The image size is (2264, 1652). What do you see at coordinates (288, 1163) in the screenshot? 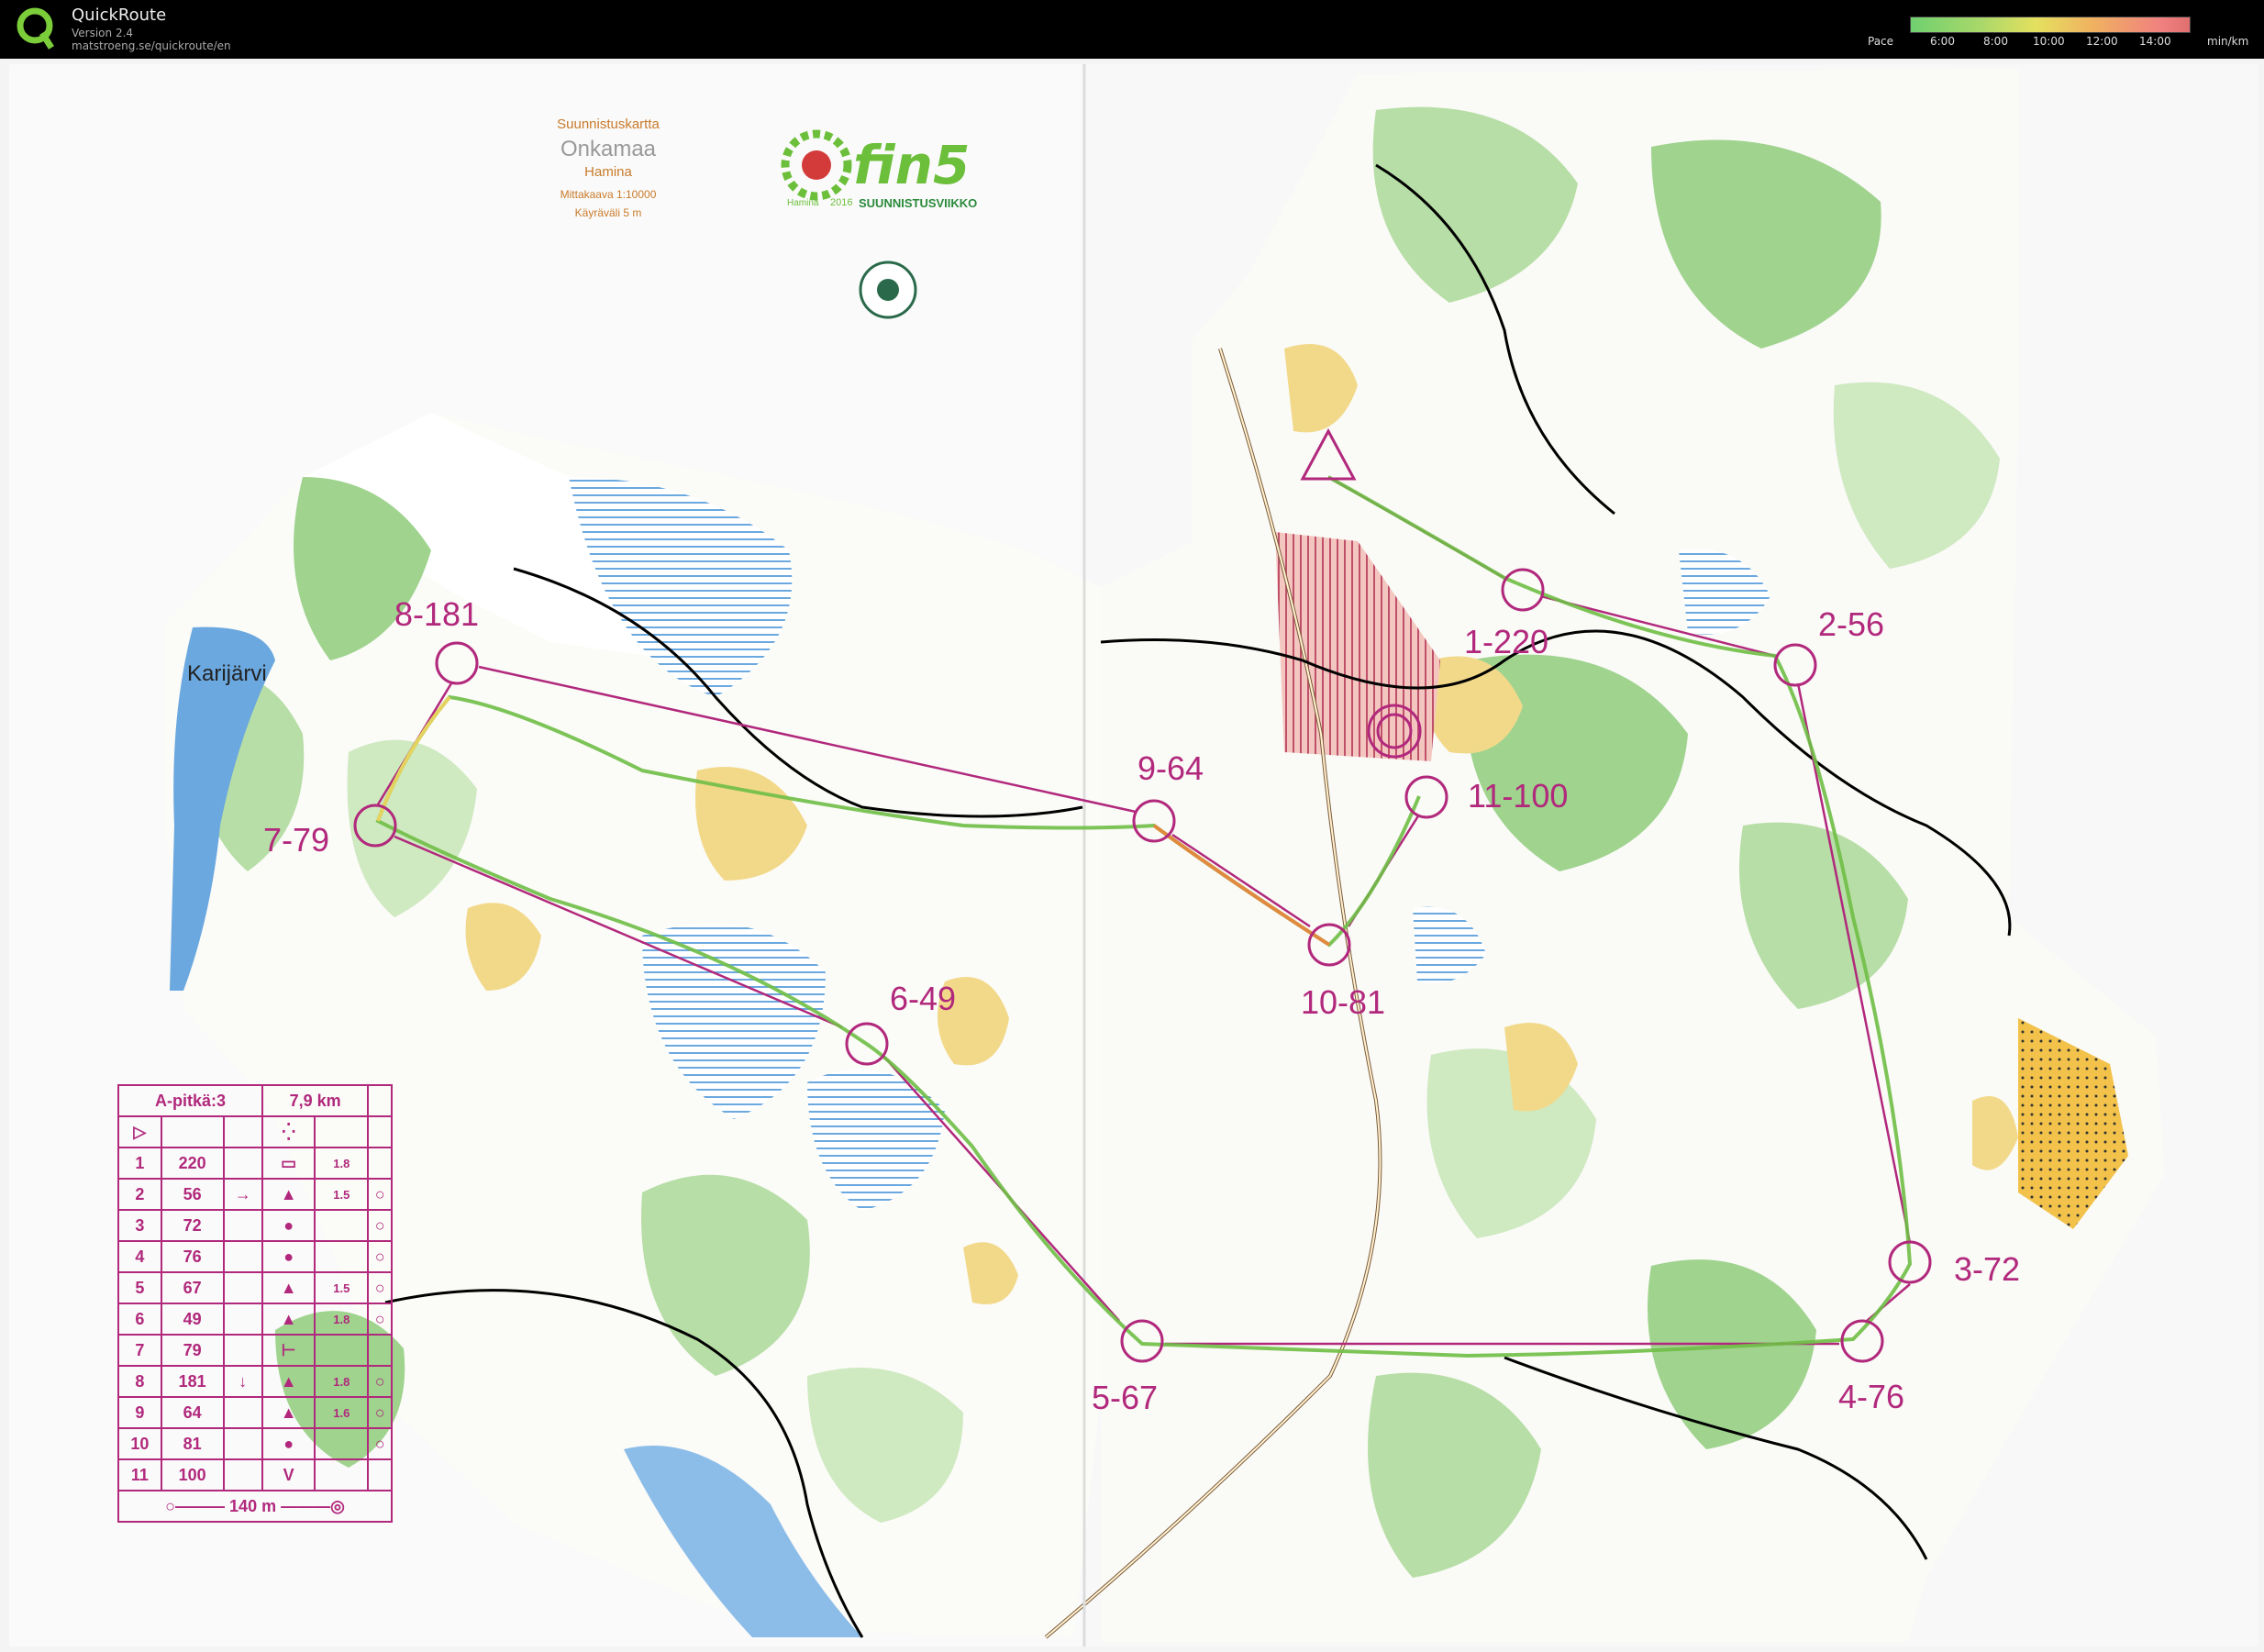
I see `fence-icon: ▭` at bounding box center [288, 1163].